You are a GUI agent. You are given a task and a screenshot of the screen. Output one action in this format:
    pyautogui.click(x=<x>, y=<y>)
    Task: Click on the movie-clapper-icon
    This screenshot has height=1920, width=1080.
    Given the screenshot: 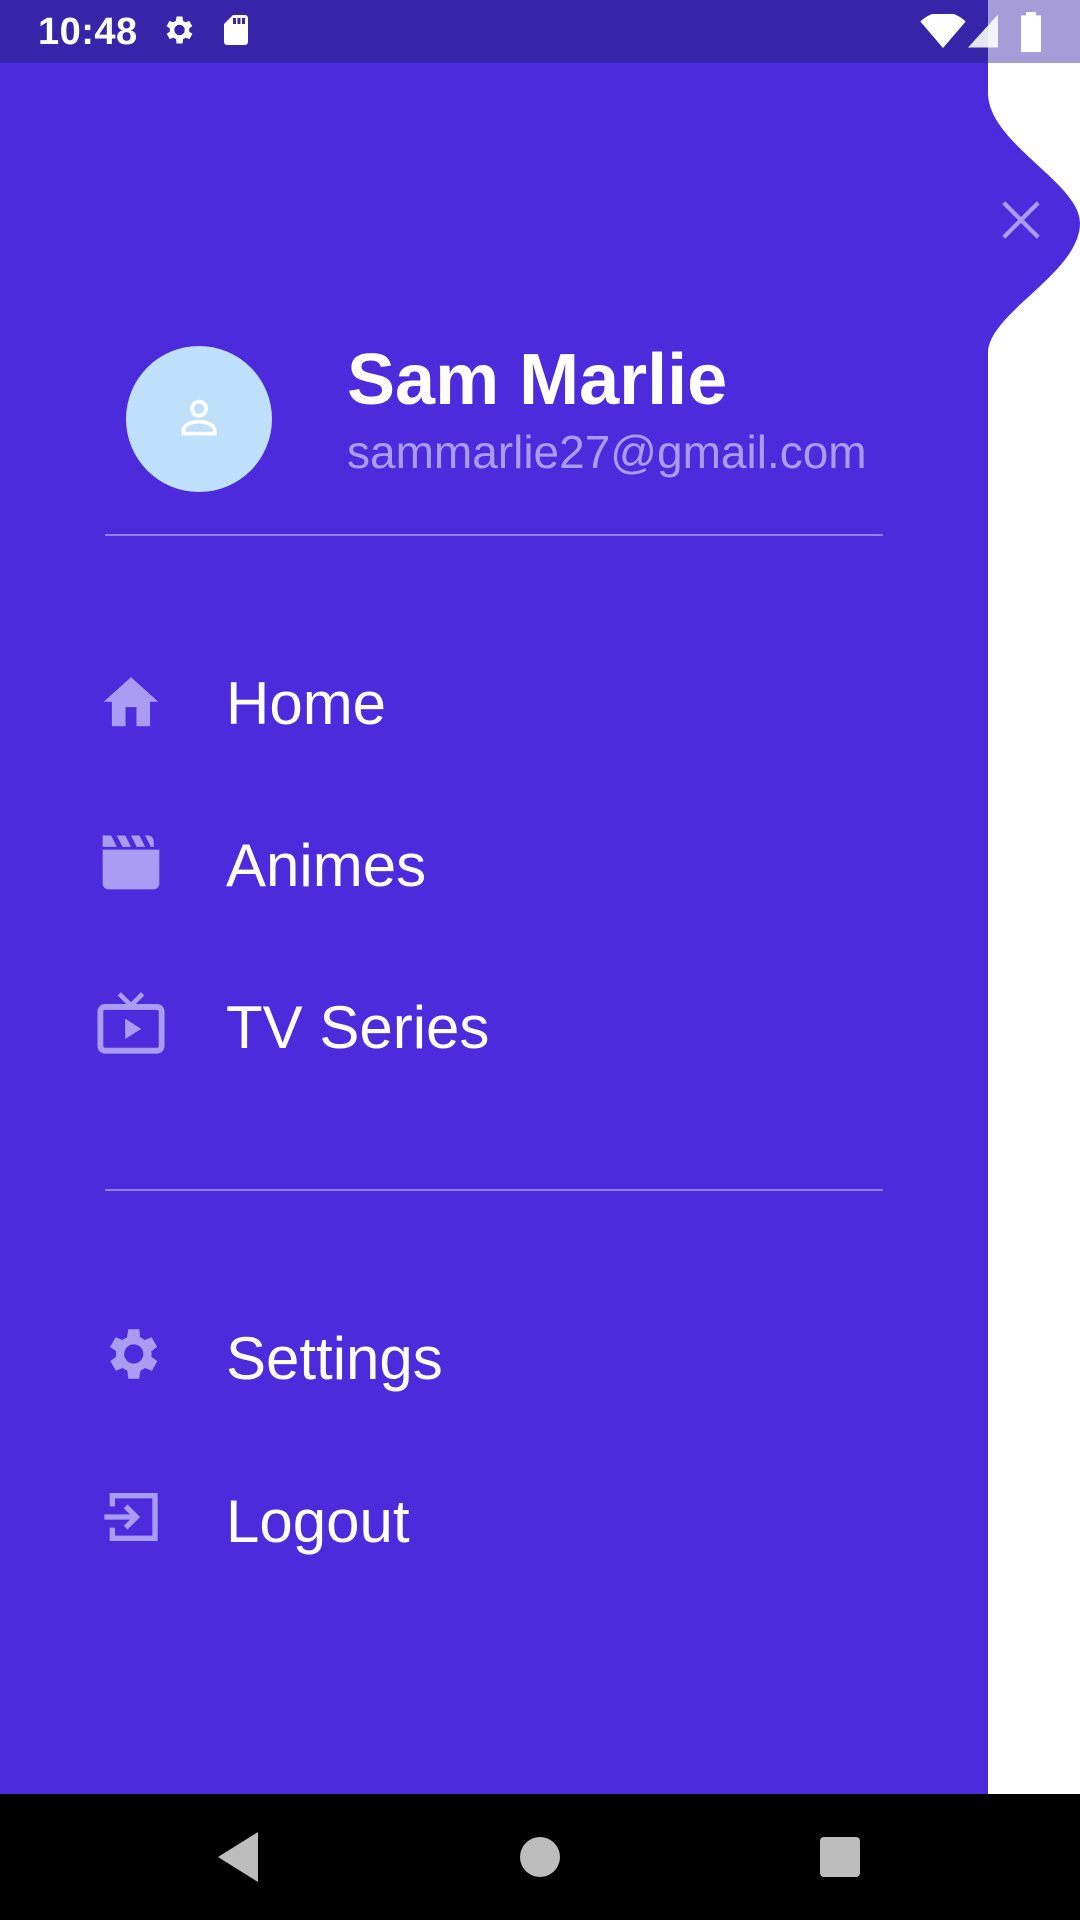 What is the action you would take?
    pyautogui.click(x=131, y=861)
    